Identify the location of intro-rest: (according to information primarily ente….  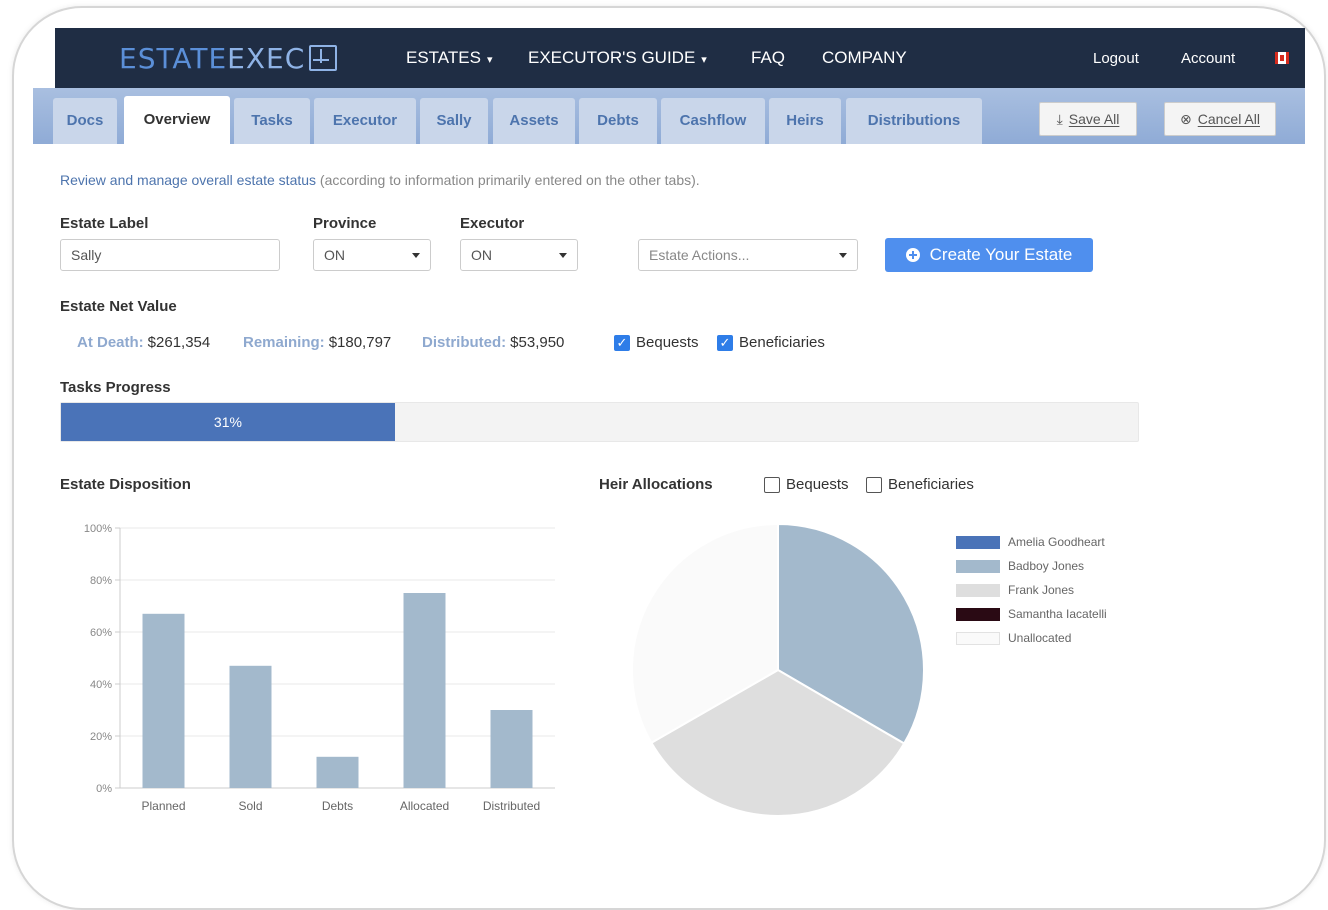
(508, 180).